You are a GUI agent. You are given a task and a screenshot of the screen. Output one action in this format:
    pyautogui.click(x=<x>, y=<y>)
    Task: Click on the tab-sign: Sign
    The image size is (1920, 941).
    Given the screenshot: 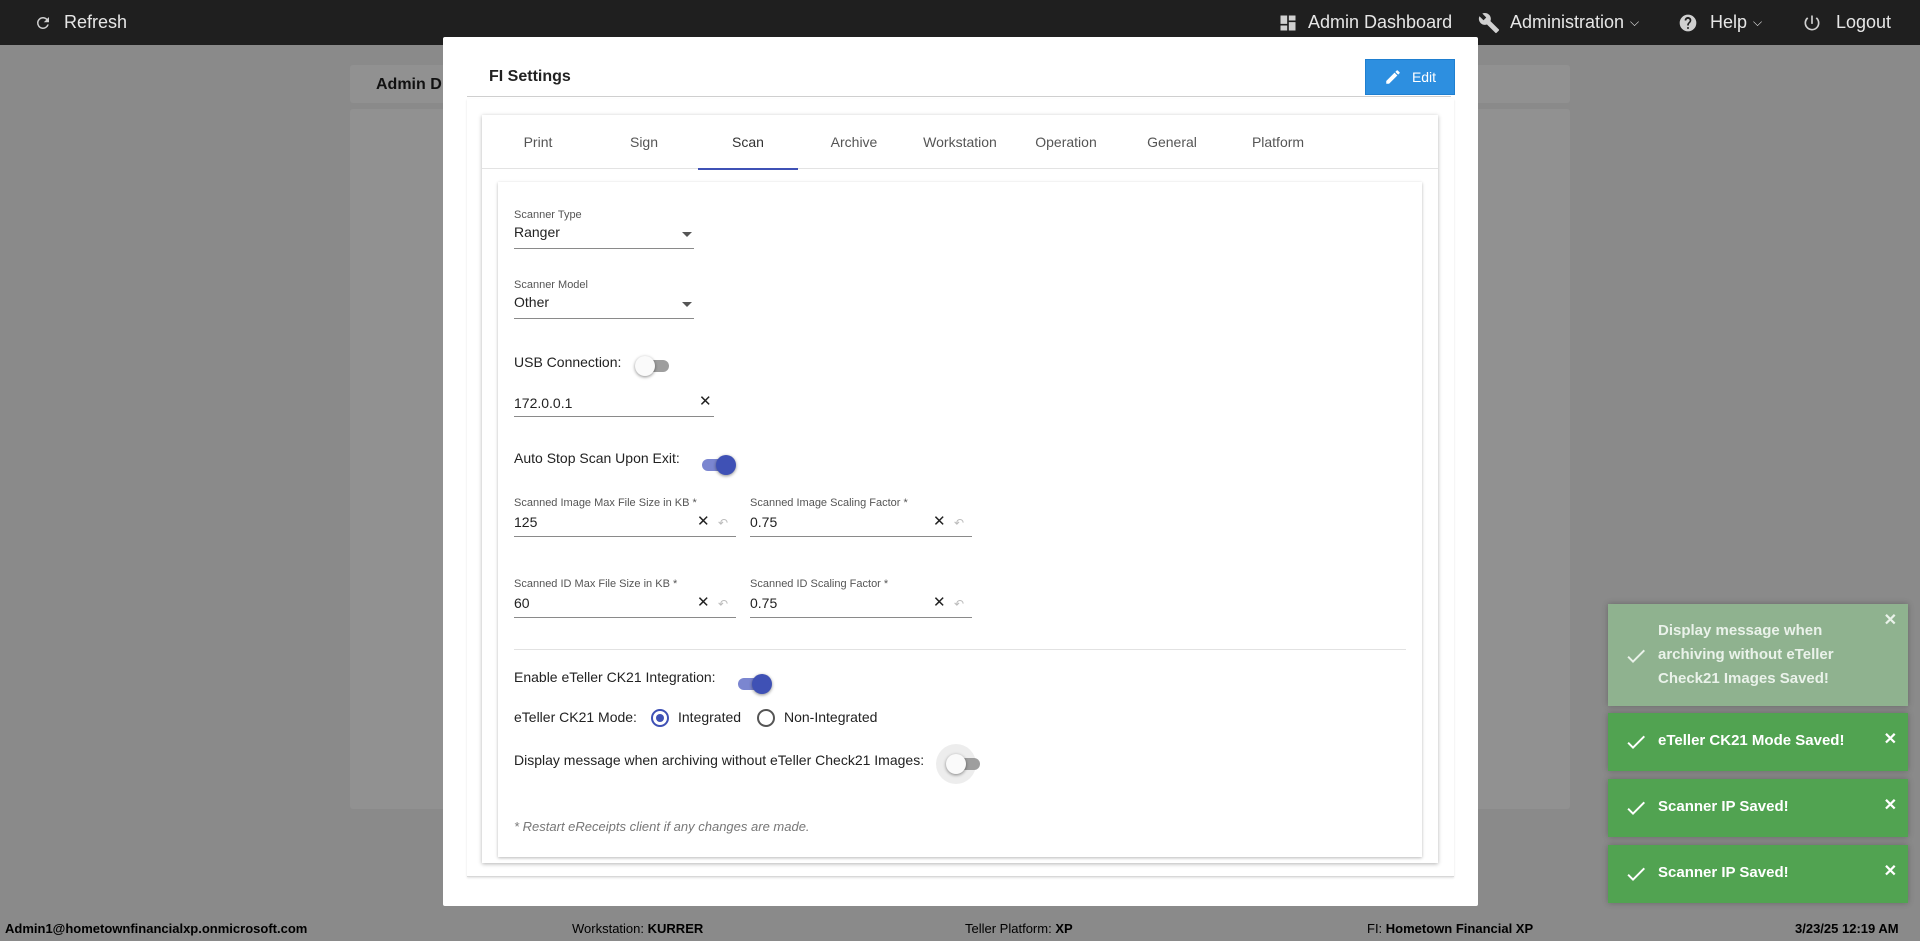 What is the action you would take?
    pyautogui.click(x=644, y=142)
    